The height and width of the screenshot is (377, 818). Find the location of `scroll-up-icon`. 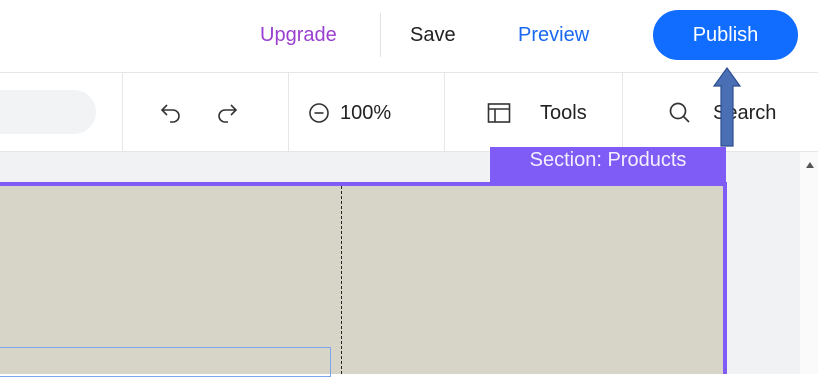

scroll-up-icon is located at coordinates (810, 165).